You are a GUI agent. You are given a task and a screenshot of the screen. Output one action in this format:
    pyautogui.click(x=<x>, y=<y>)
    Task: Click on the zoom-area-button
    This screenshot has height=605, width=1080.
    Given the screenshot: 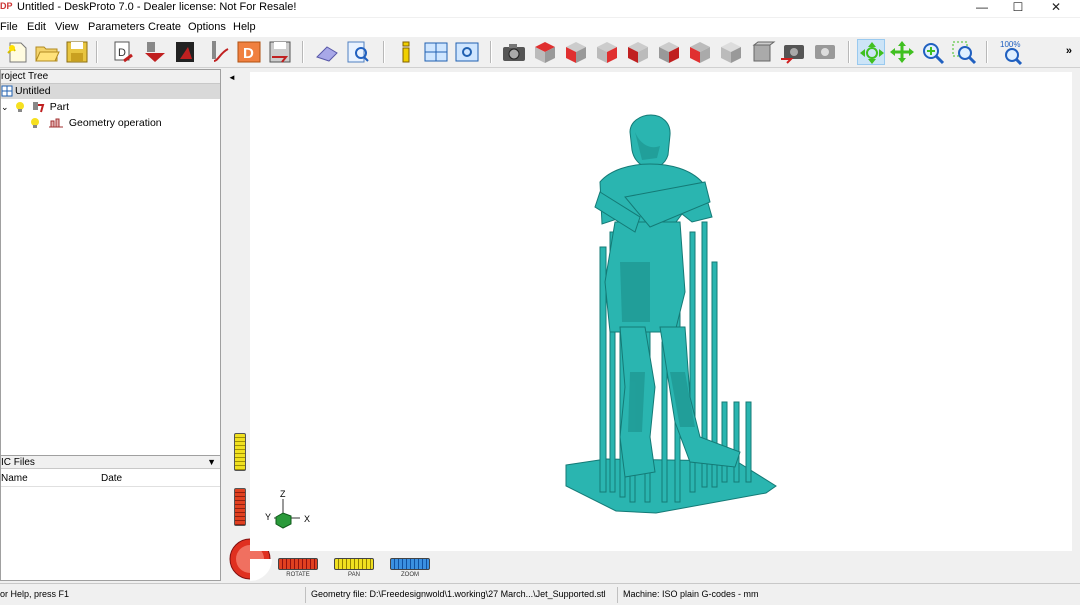 What is the action you would take?
    pyautogui.click(x=964, y=52)
    